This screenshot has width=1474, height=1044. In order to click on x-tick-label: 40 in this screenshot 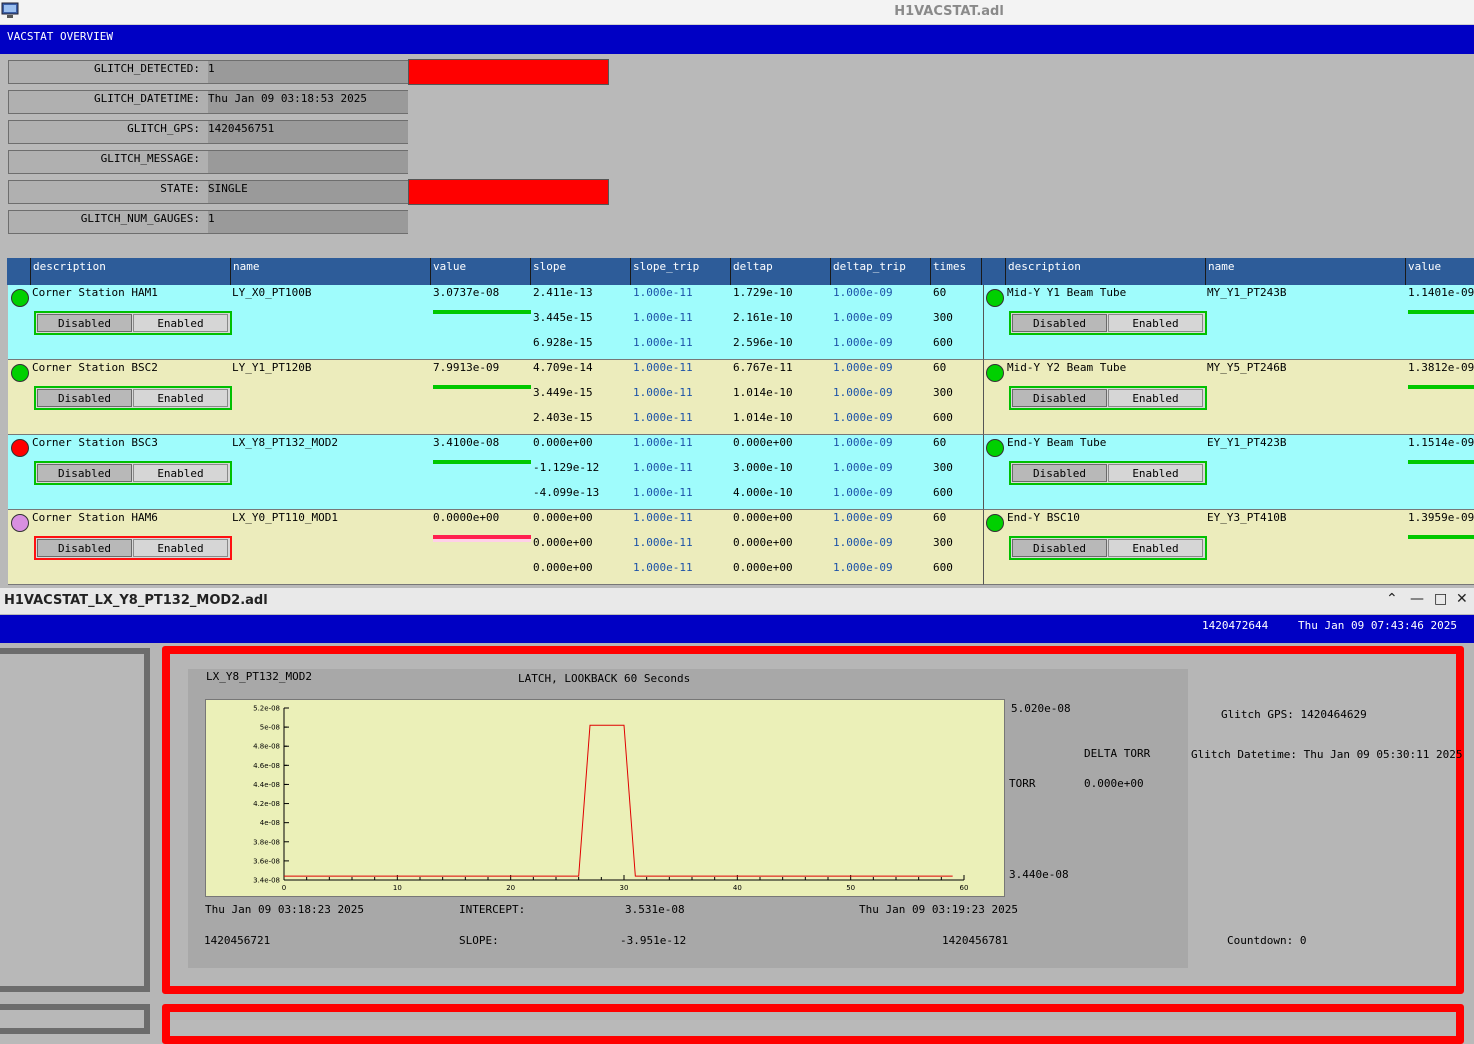, I will do `click(737, 888)`.